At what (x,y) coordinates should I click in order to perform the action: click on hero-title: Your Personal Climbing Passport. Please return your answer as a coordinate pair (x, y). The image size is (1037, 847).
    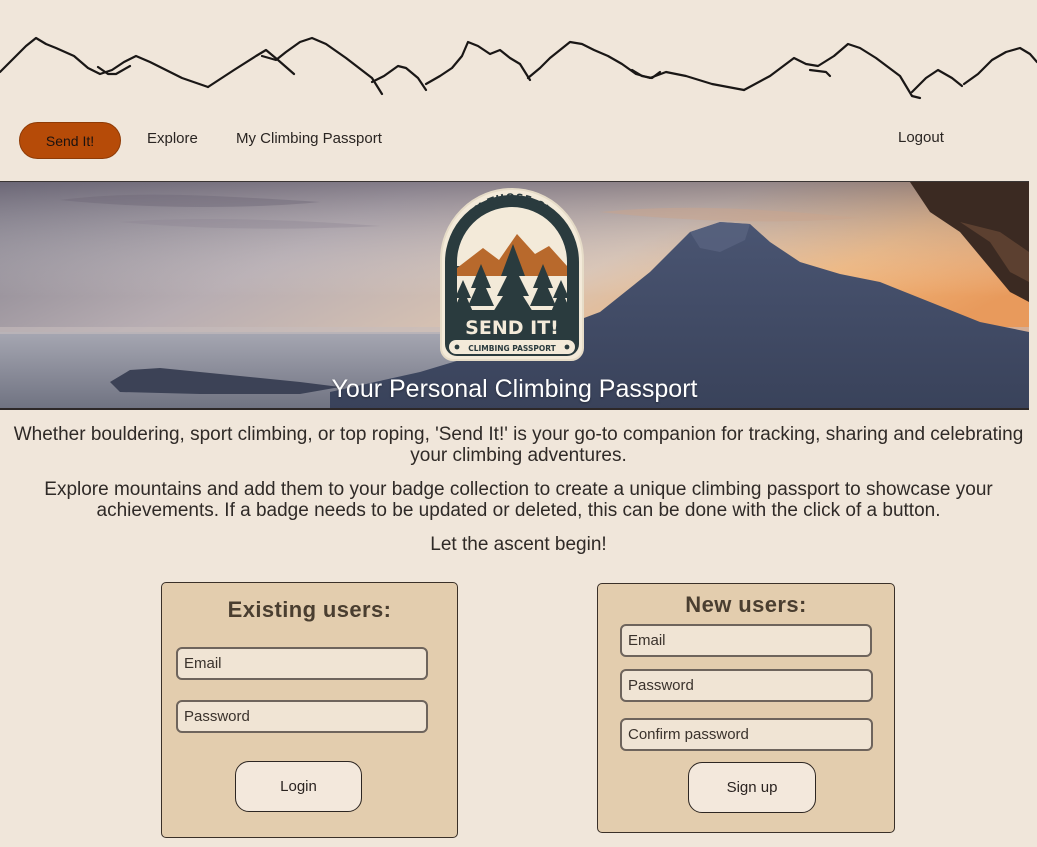
    Looking at the image, I should click on (514, 389).